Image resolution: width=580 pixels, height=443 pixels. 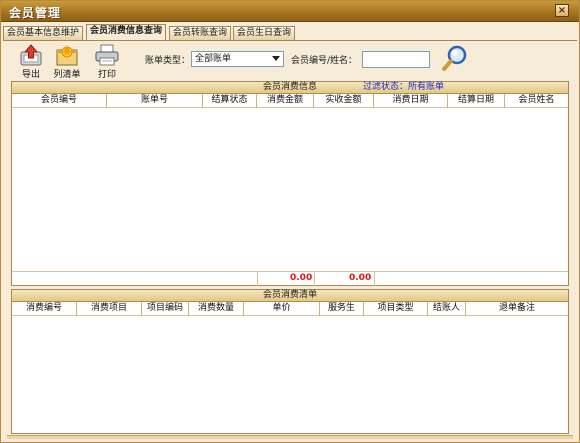 I want to click on column-header-refund-note: 退单备注, so click(x=517, y=309).